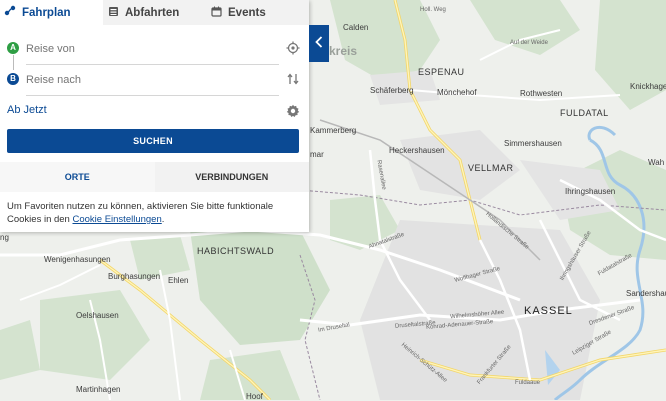 The width and height of the screenshot is (666, 401). I want to click on place-schaeferberg: Schäferberg, so click(392, 90).